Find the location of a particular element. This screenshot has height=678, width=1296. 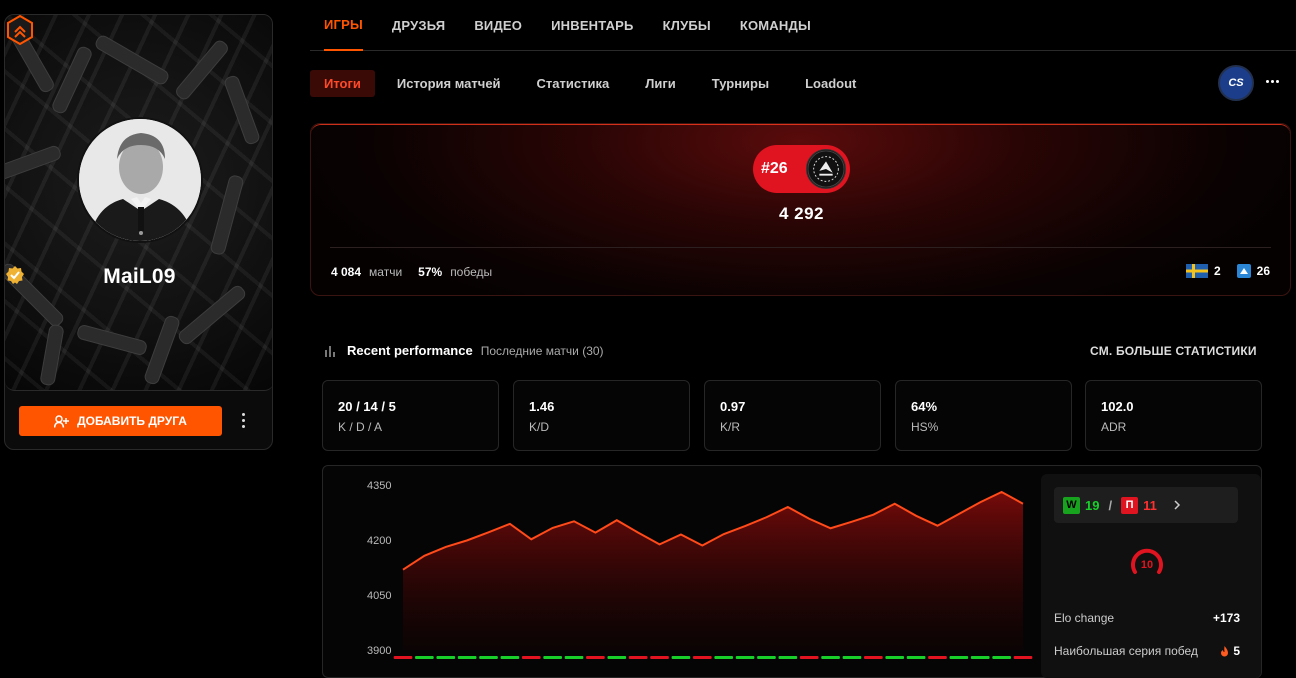

add-friend-label: ДОБАВИТЬ ДРУГА is located at coordinates (132, 421).